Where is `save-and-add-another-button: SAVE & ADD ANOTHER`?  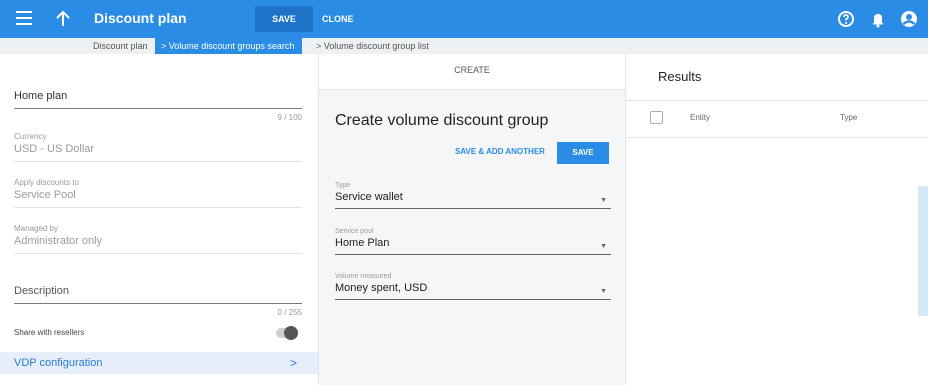 save-and-add-another-button: SAVE & ADD ANOTHER is located at coordinates (500, 151).